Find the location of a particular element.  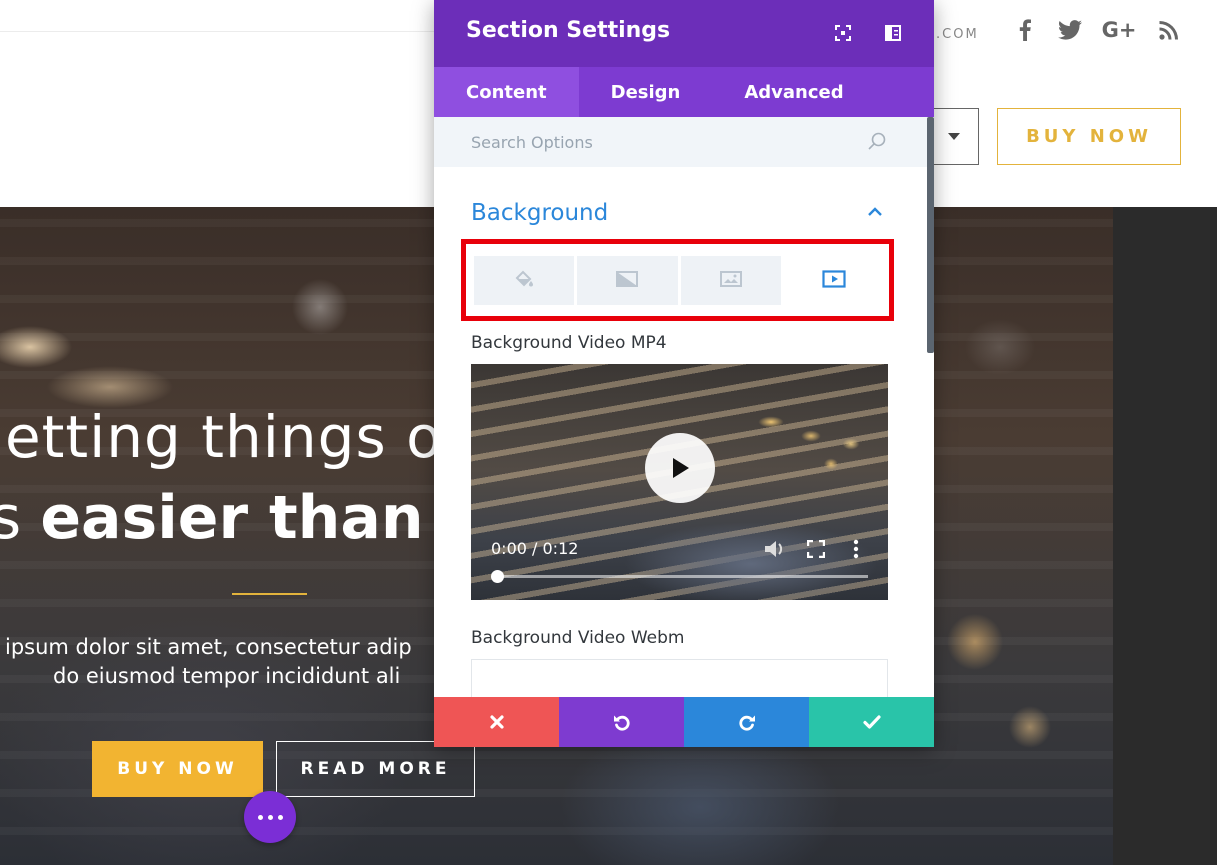

play-icon is located at coordinates (681, 468).